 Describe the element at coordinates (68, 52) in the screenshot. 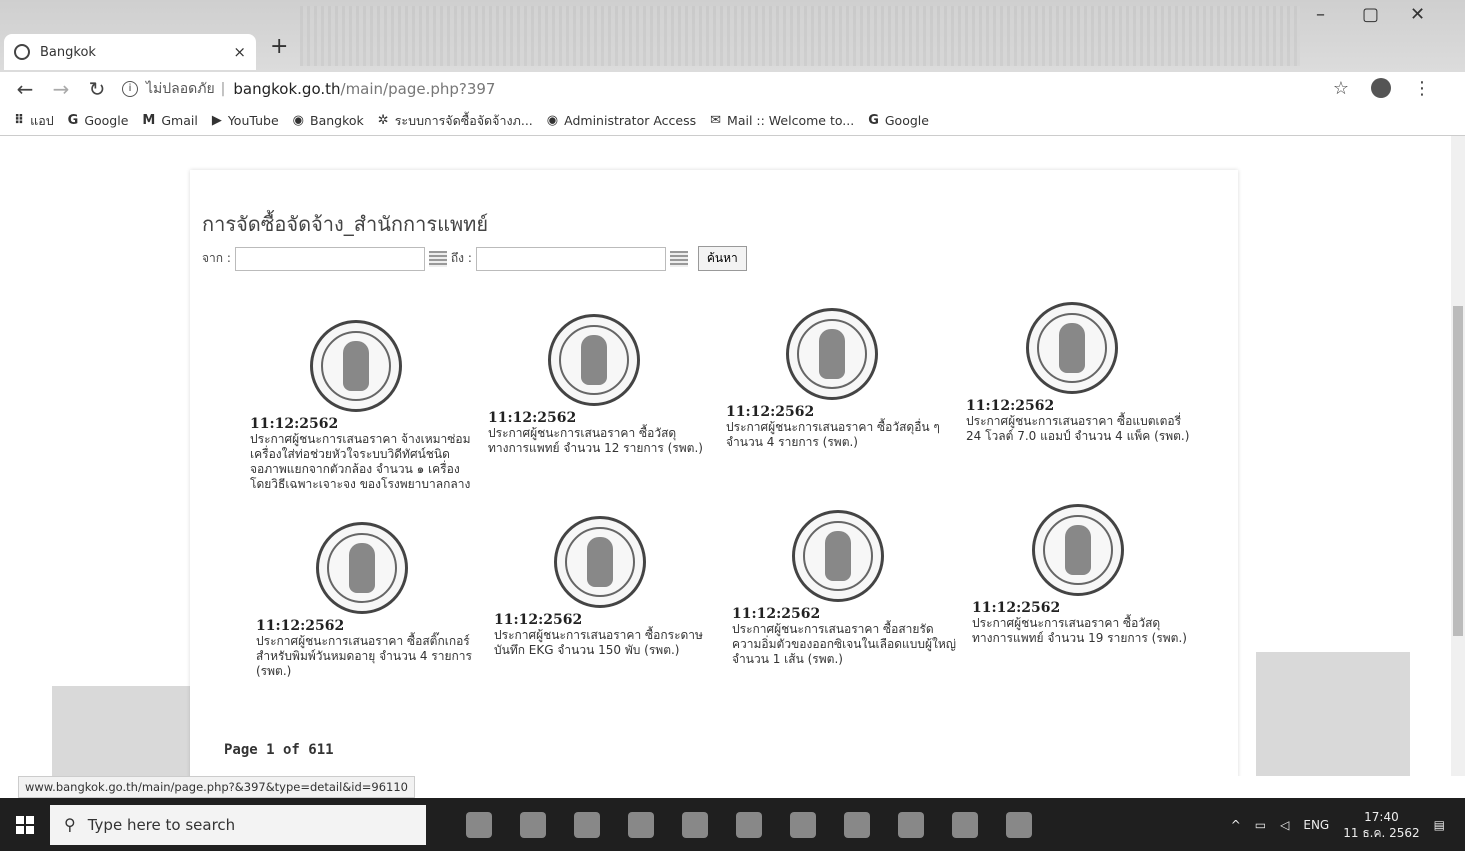

I see `tab-title: Bangkok` at that location.